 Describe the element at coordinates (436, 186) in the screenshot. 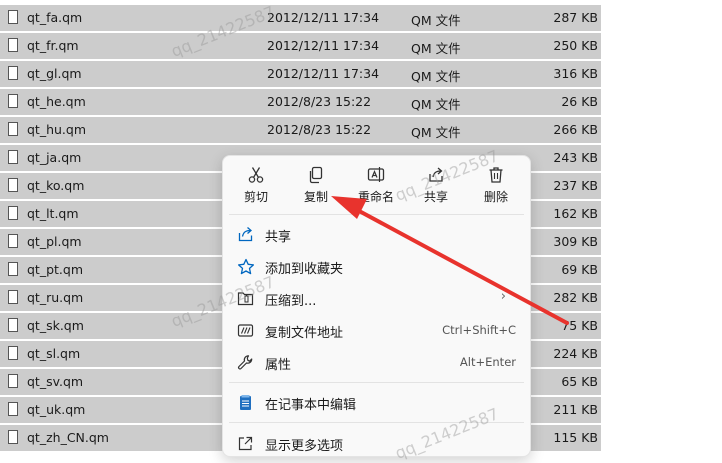

I see `share-button: 共享` at that location.